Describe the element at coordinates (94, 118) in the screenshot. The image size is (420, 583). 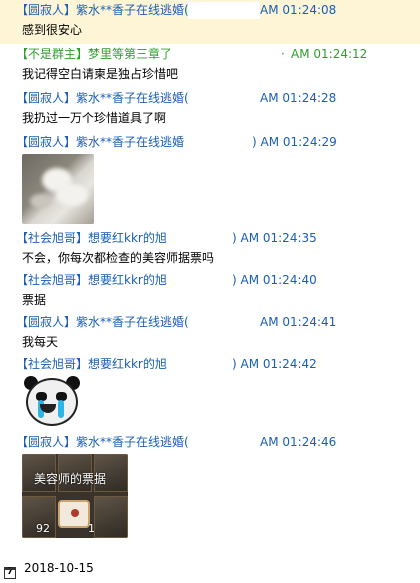
I see `message-text: 我扔过一万个珍惜道具了啊` at that location.